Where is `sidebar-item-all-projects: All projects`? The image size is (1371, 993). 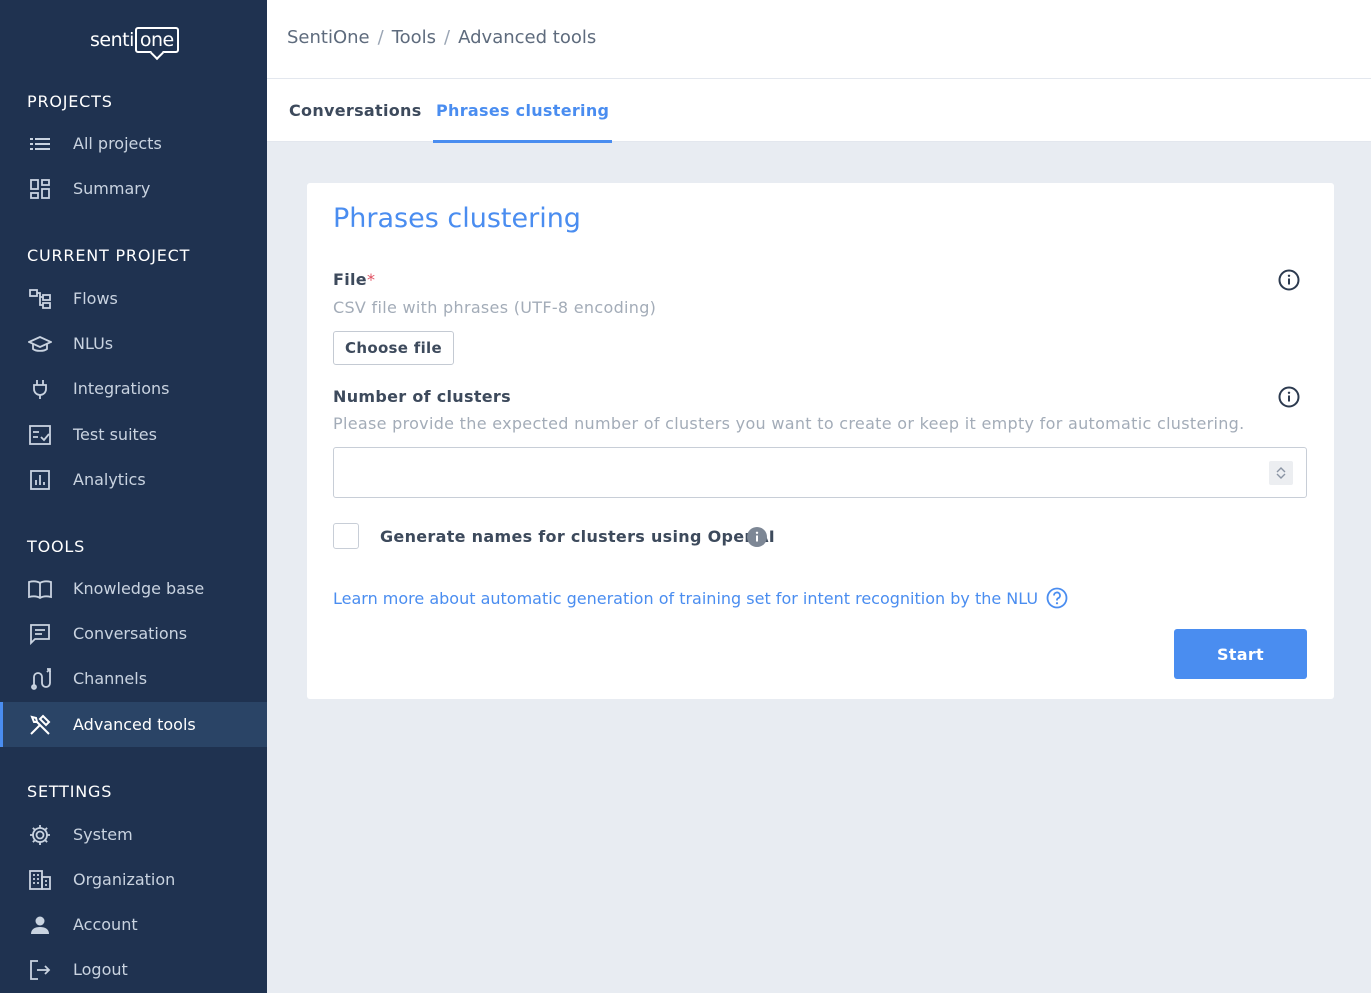
sidebar-item-all-projects: All projects is located at coordinates (133, 143).